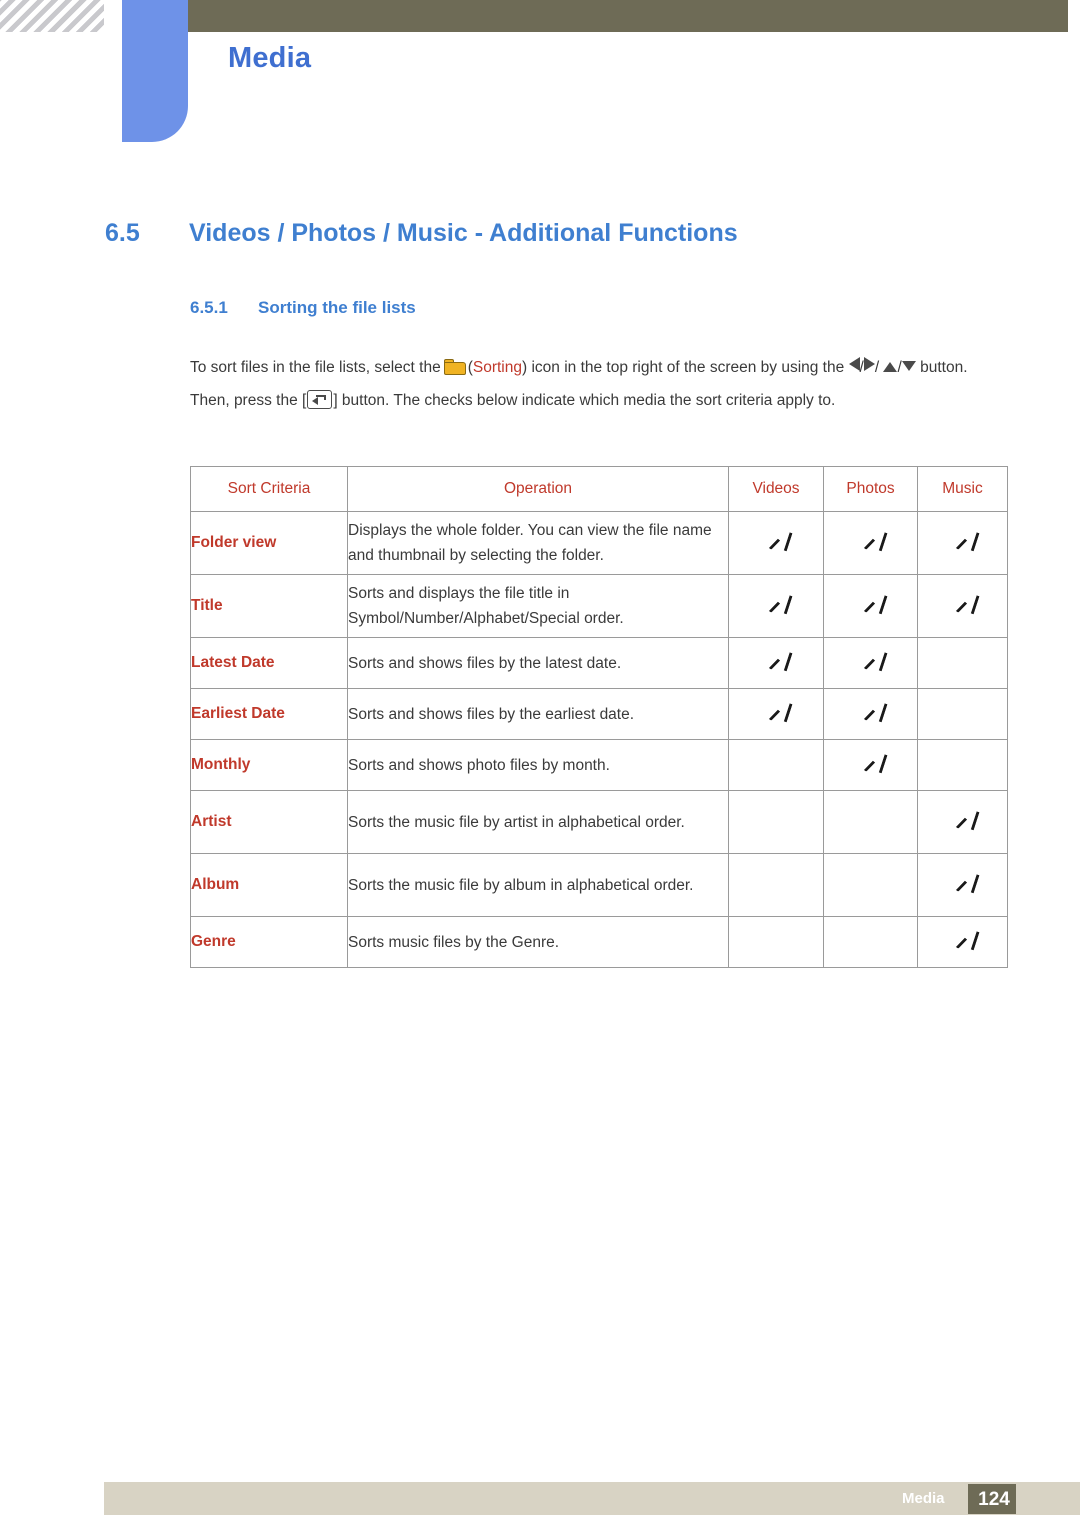 The image size is (1080, 1527). I want to click on footer-chapter-label: Media, so click(923, 1498).